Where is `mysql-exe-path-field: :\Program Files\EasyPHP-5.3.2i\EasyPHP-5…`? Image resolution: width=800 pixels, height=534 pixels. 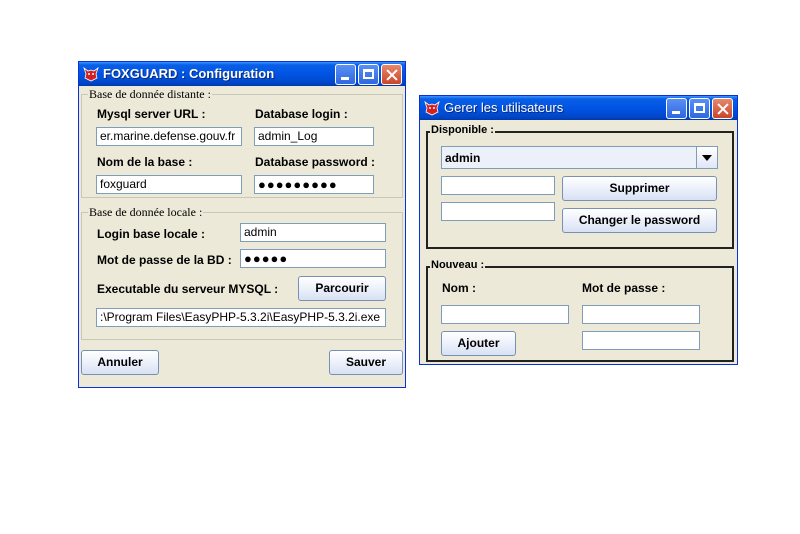
mysql-exe-path-field: :\Program Files\EasyPHP-5.3.2i\EasyPHP-5… is located at coordinates (241, 317).